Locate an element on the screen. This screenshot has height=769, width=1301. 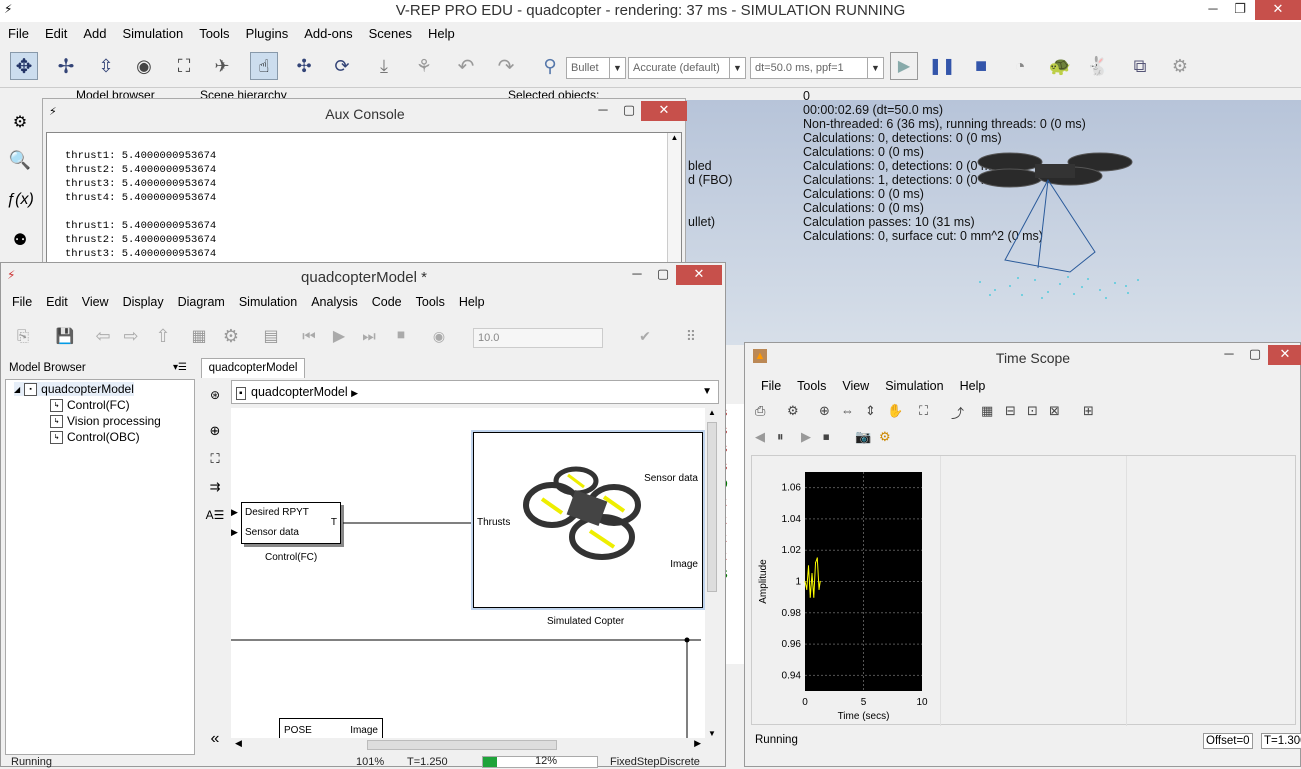
expand-icon: ◢ is located at coordinates (17, 389).